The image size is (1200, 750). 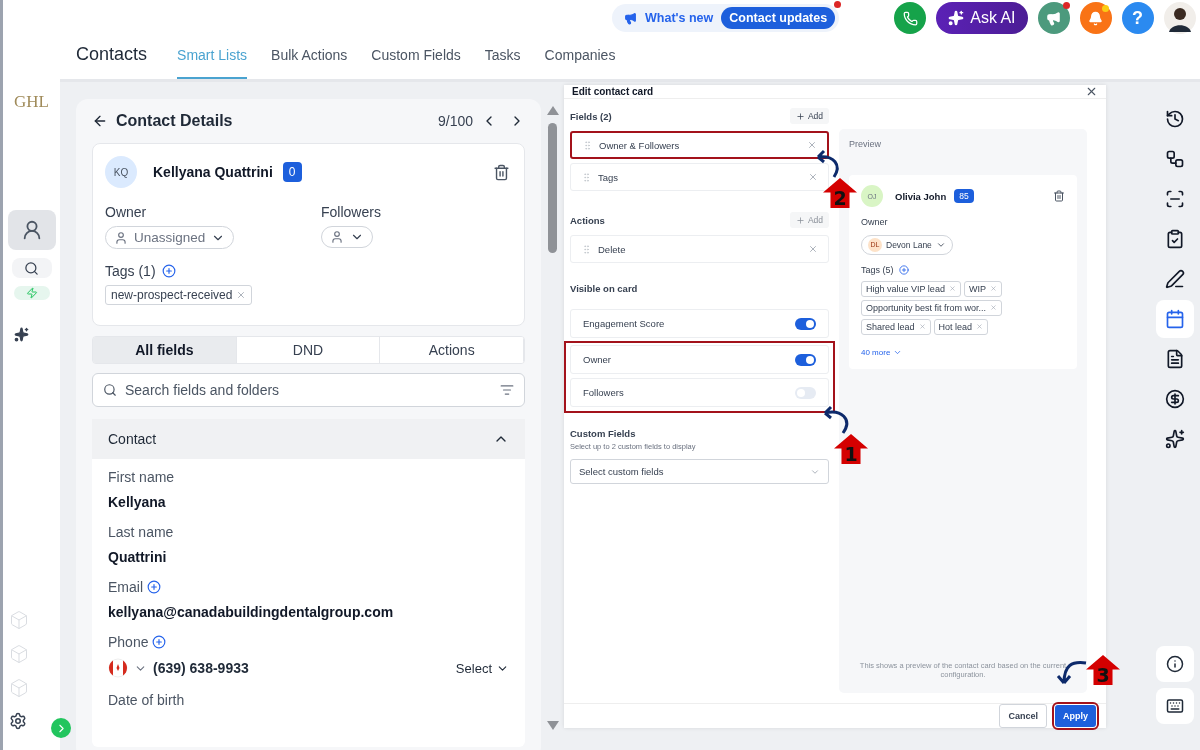 I want to click on section-title: Fields (2), so click(x=591, y=116).